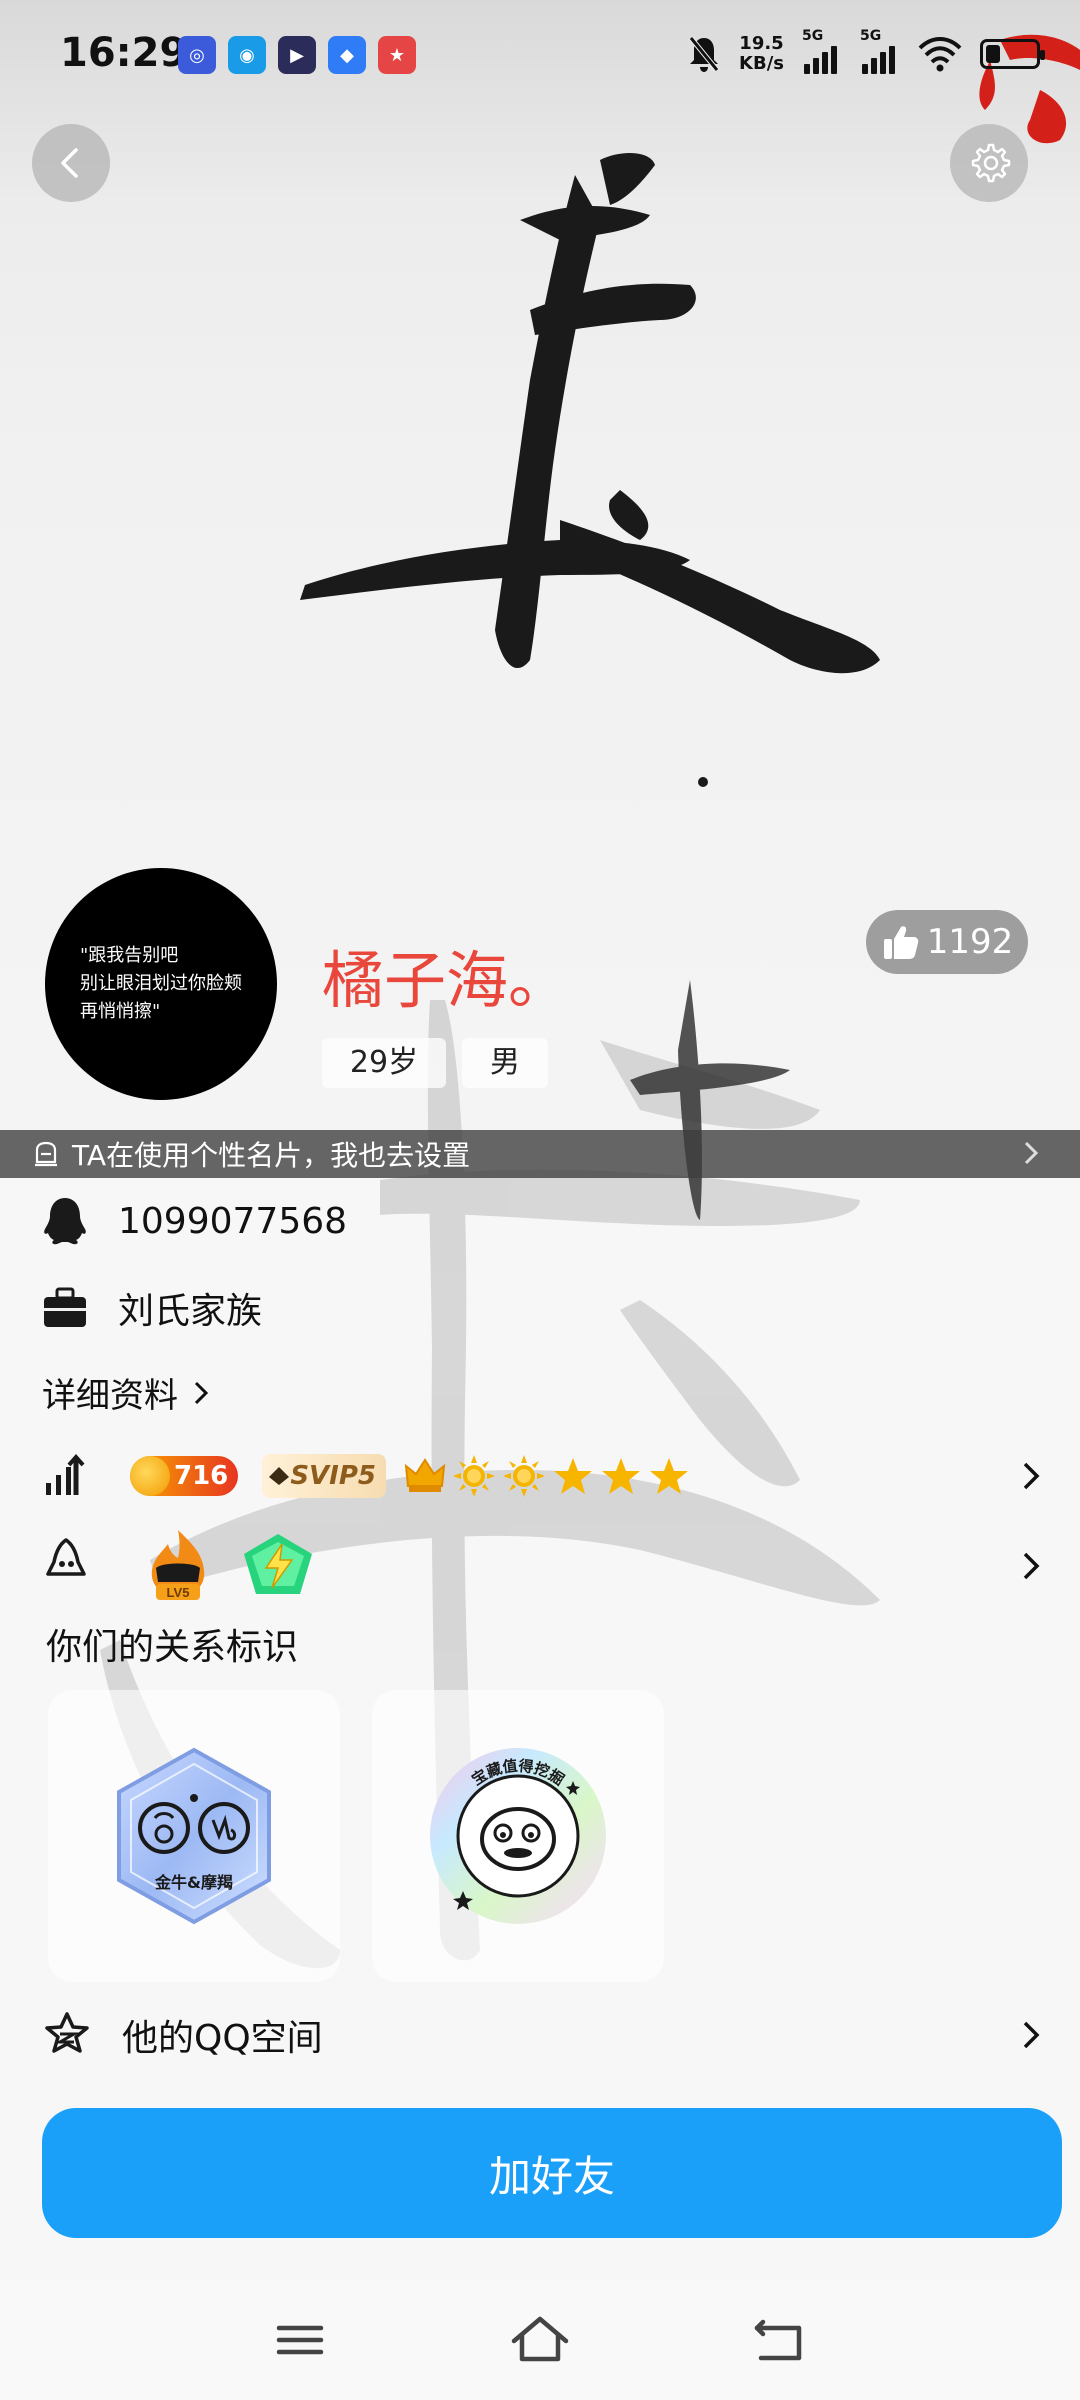  Describe the element at coordinates (761, 43) in the screenshot. I see `network-speed-value: 19.5` at that location.